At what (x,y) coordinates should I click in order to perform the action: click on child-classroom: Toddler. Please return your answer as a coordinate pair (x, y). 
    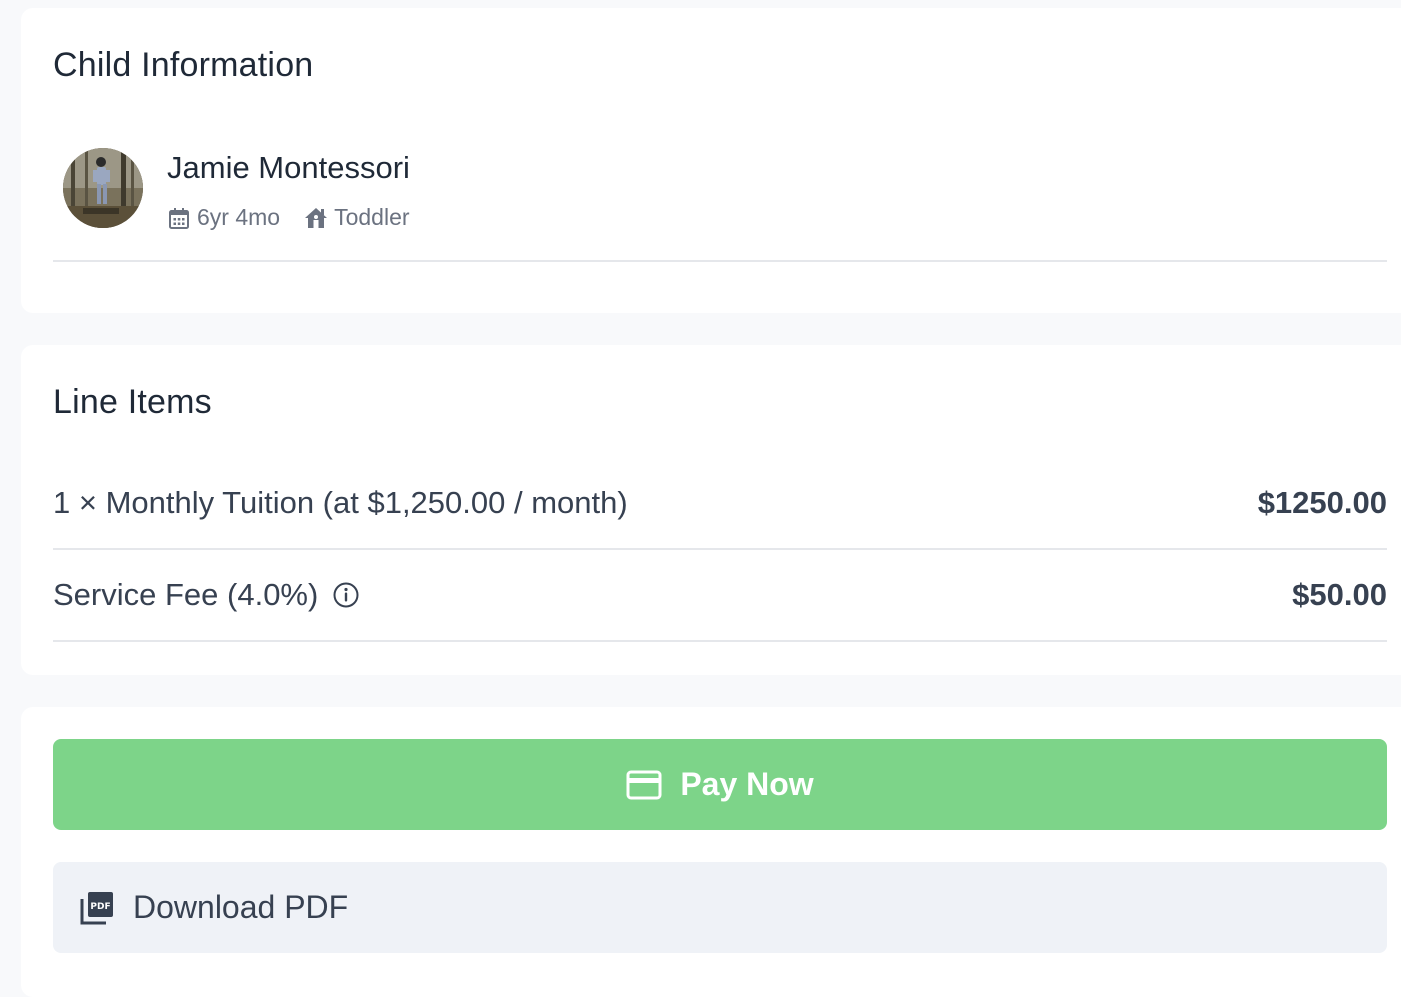
    Looking at the image, I should click on (357, 217).